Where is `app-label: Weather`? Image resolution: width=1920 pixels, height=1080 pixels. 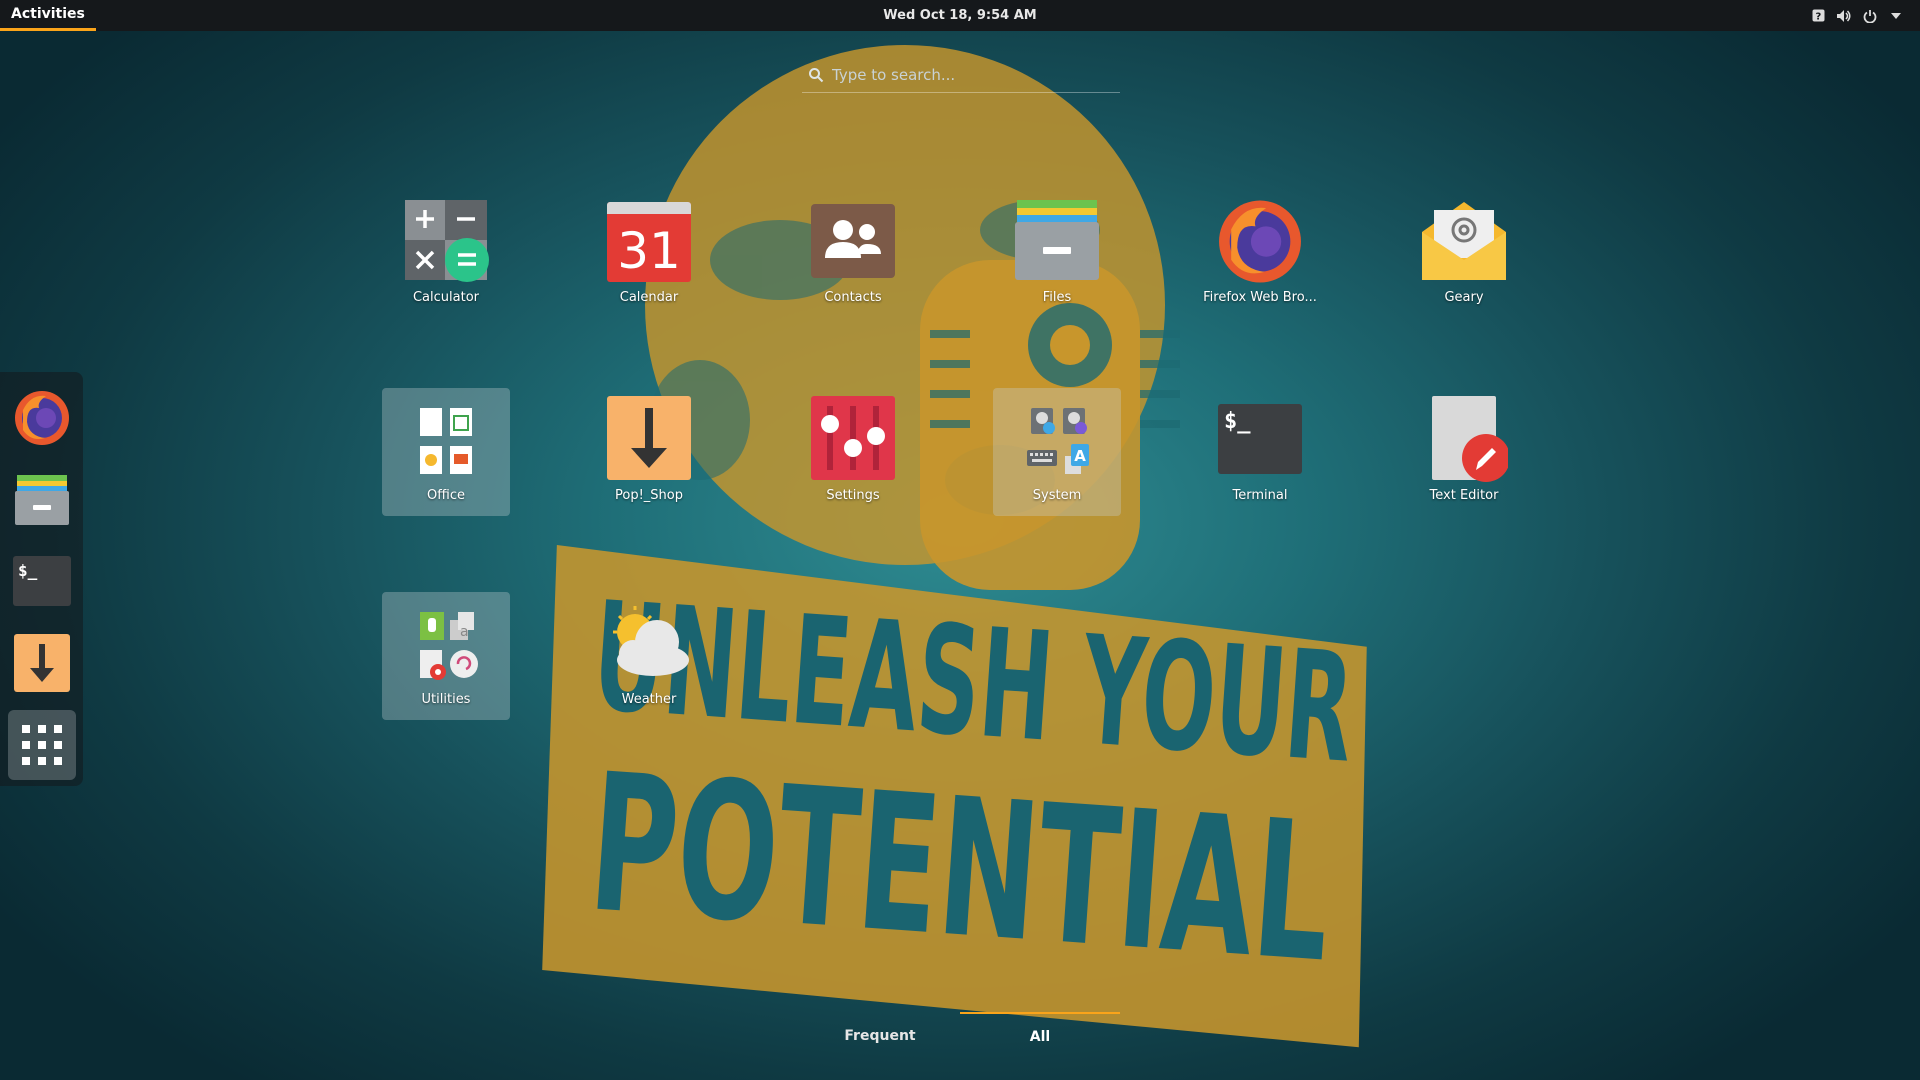 app-label: Weather is located at coordinates (649, 699).